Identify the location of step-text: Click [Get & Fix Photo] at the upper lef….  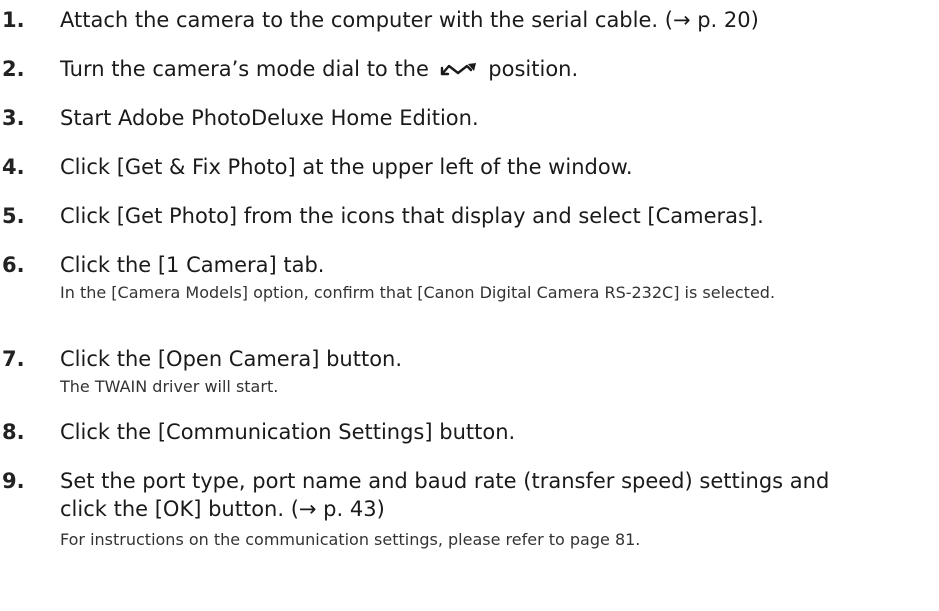
(346, 167).